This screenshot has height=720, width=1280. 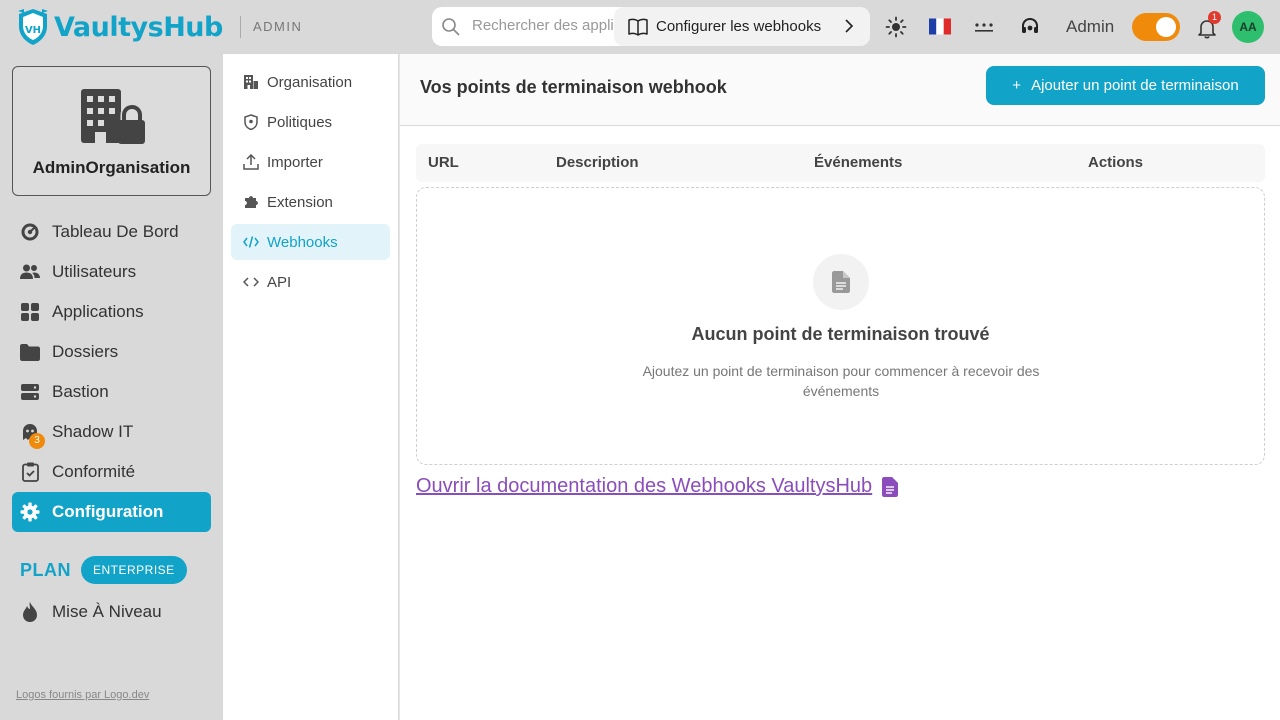 What do you see at coordinates (597, 162) in the screenshot?
I see `column-header: Description` at bounding box center [597, 162].